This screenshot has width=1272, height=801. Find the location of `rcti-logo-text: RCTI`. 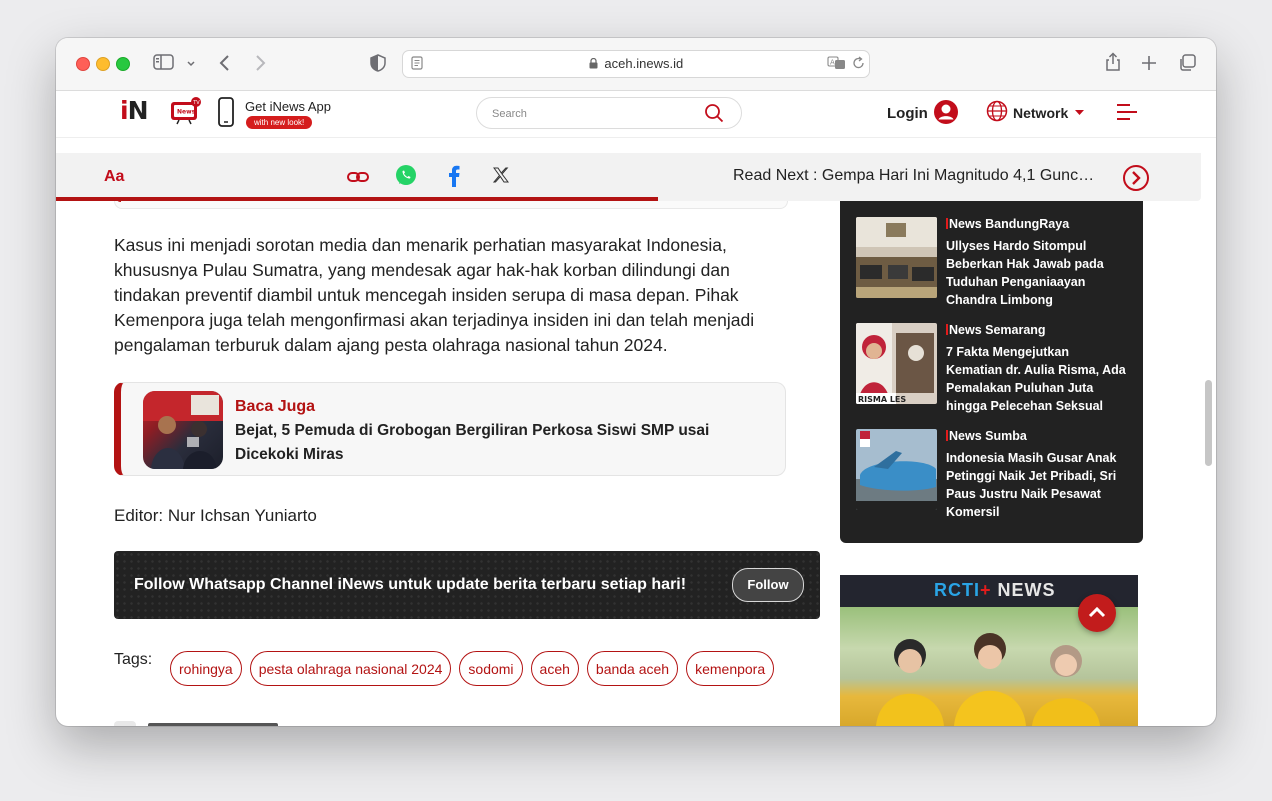

rcti-logo-text: RCTI is located at coordinates (957, 590).